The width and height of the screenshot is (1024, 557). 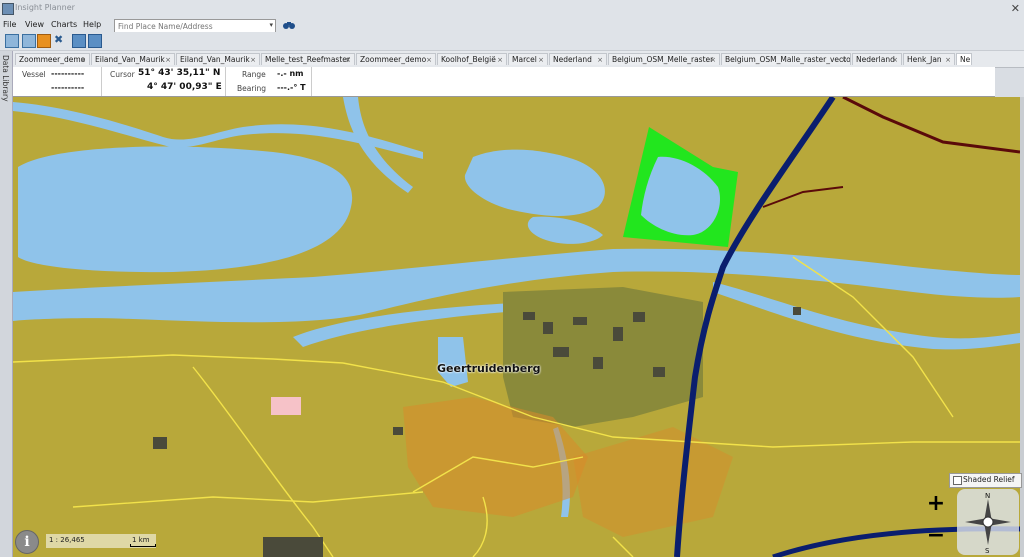 I want to click on chart-tab: Belgium_OSM_Malle_raster_vector ×, so click(x=786, y=59).